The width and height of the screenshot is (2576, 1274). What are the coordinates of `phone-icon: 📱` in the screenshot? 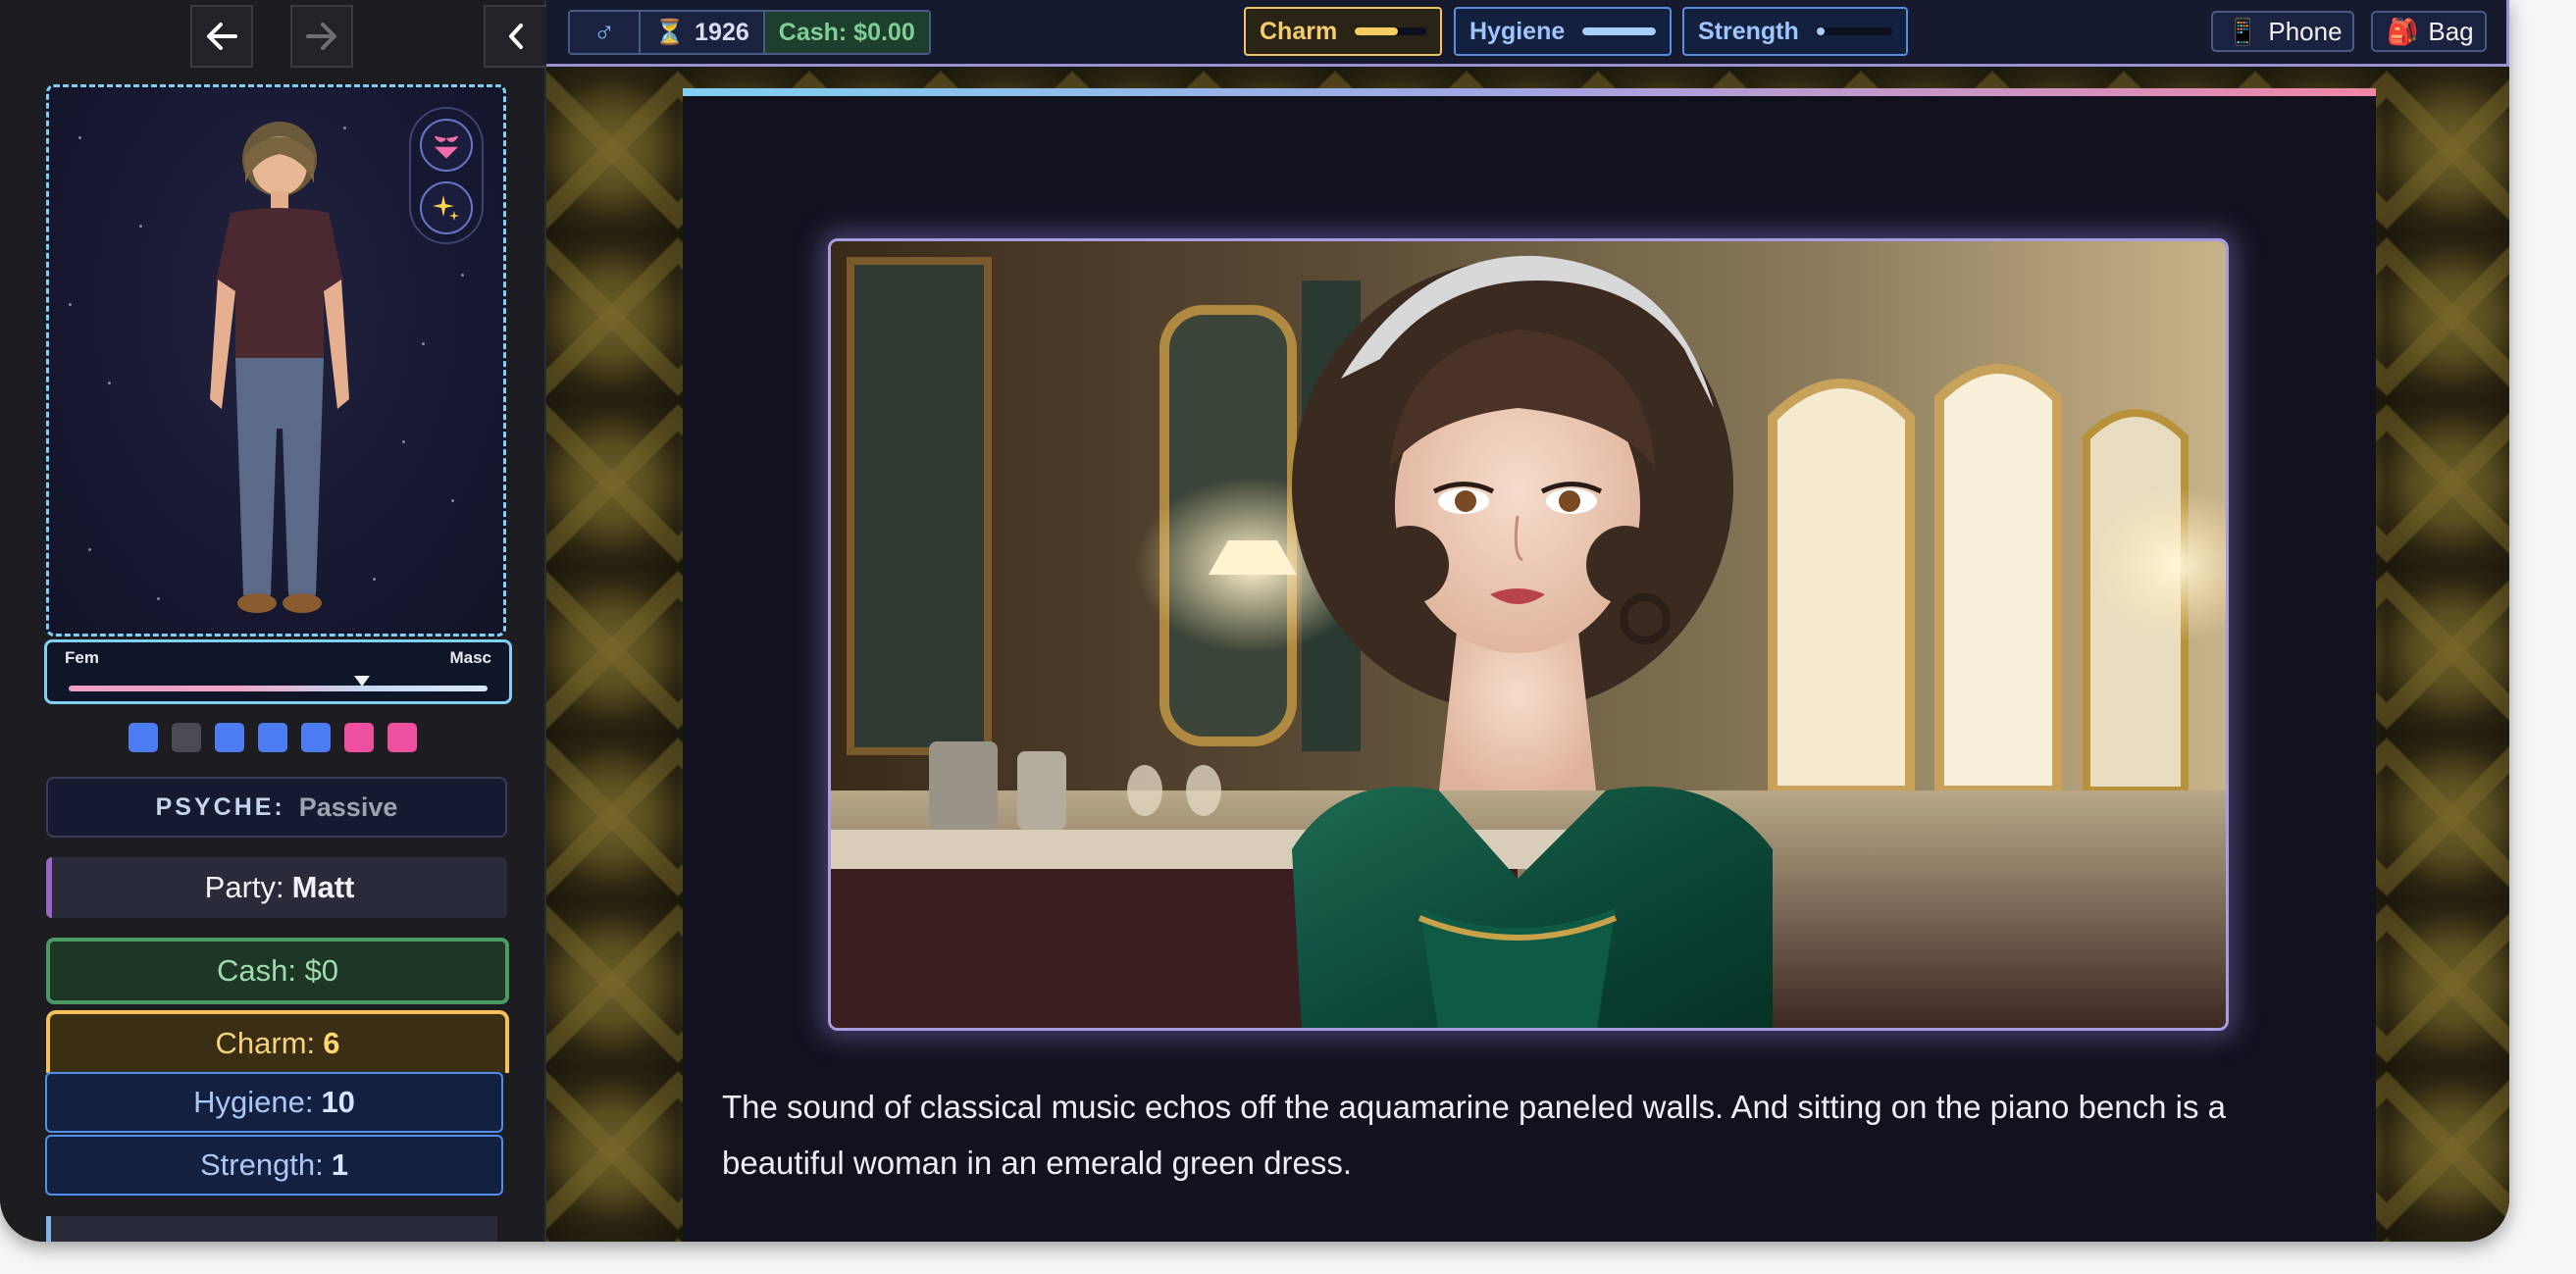 It's located at (2243, 31).